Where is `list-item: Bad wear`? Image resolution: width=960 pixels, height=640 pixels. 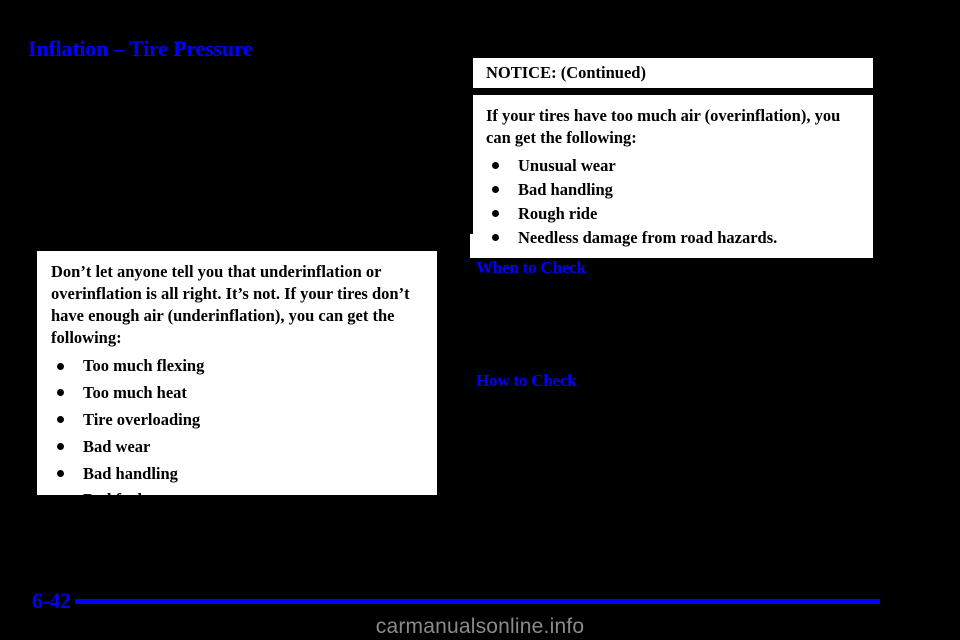 list-item: Bad wear is located at coordinates (237, 447).